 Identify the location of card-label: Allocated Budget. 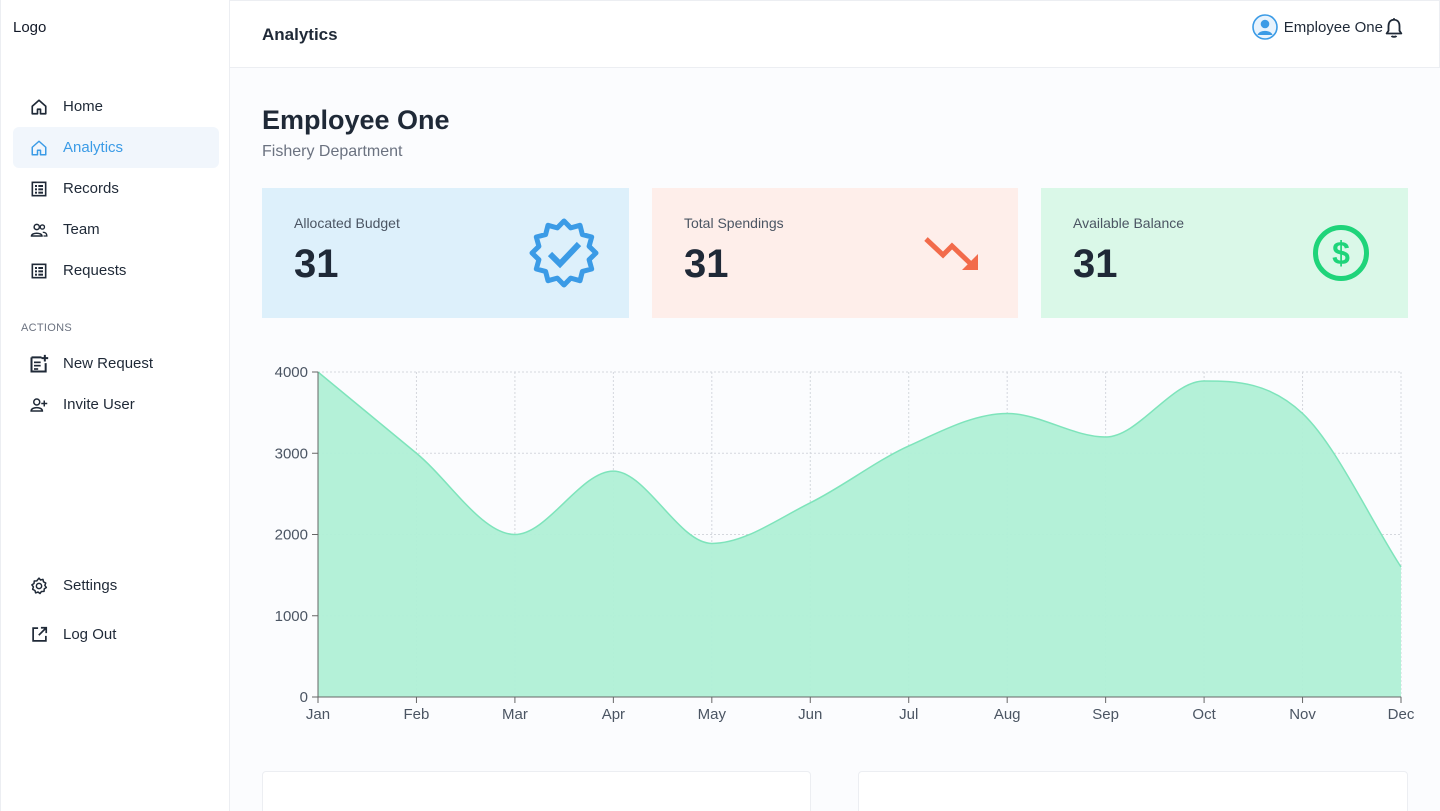
(347, 223).